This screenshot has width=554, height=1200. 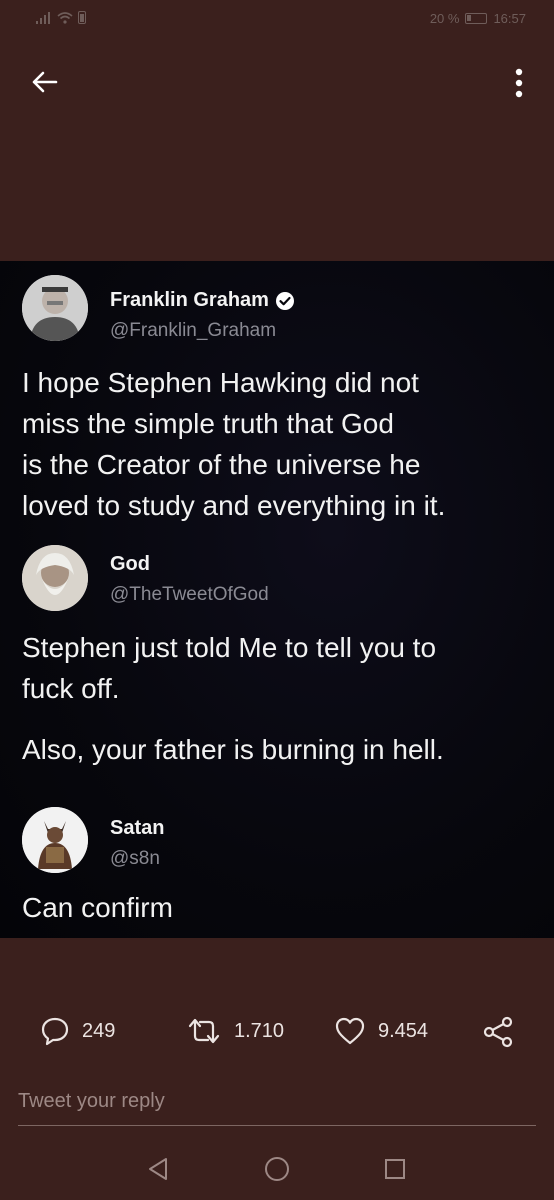 I want to click on user-name: Franklin Graham, so click(x=189, y=300).